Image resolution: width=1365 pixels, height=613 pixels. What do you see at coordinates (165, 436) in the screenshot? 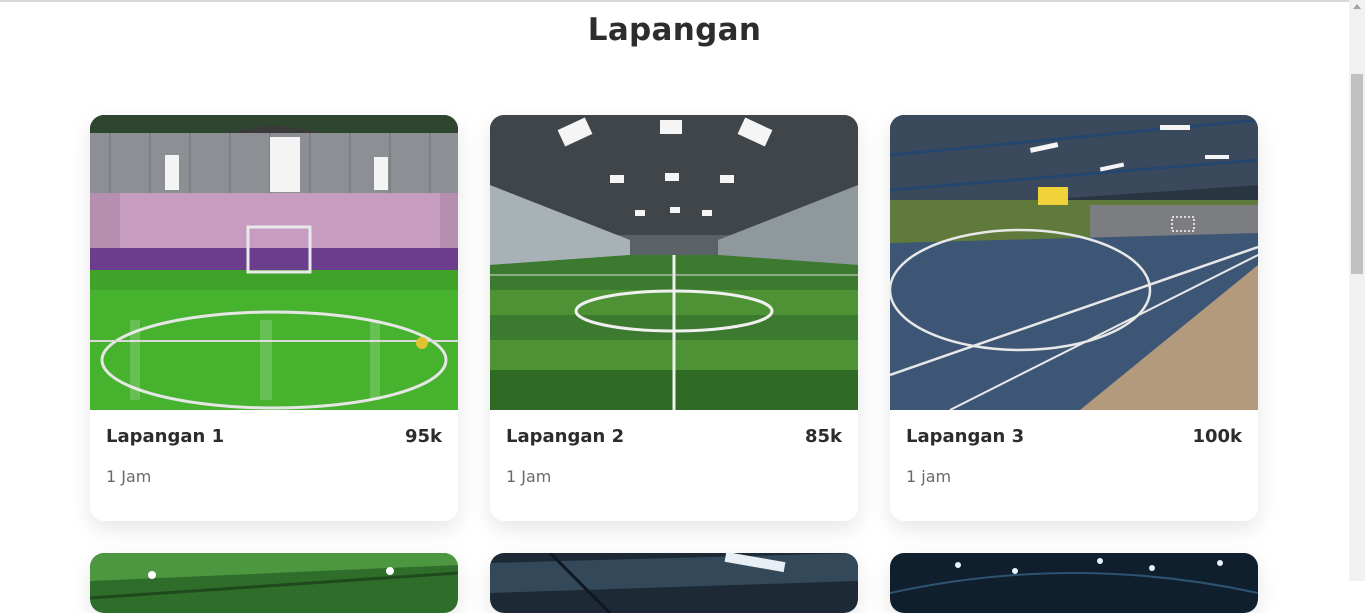
I see `field-name: Lapangan 1` at bounding box center [165, 436].